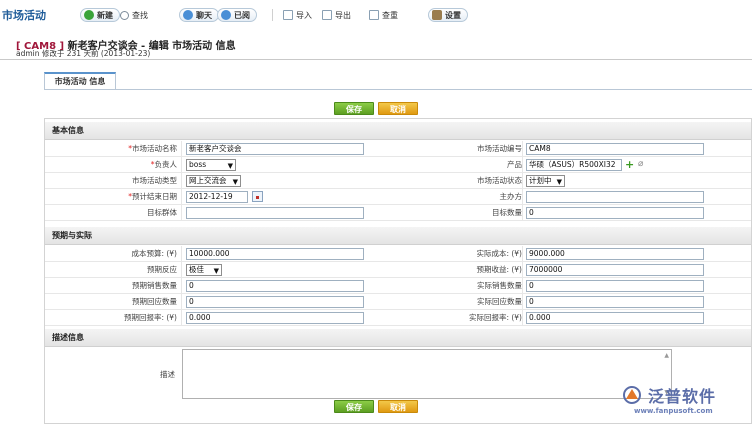  Describe the element at coordinates (275, 286) in the screenshot. I see `expected-sales-input: 0` at that location.